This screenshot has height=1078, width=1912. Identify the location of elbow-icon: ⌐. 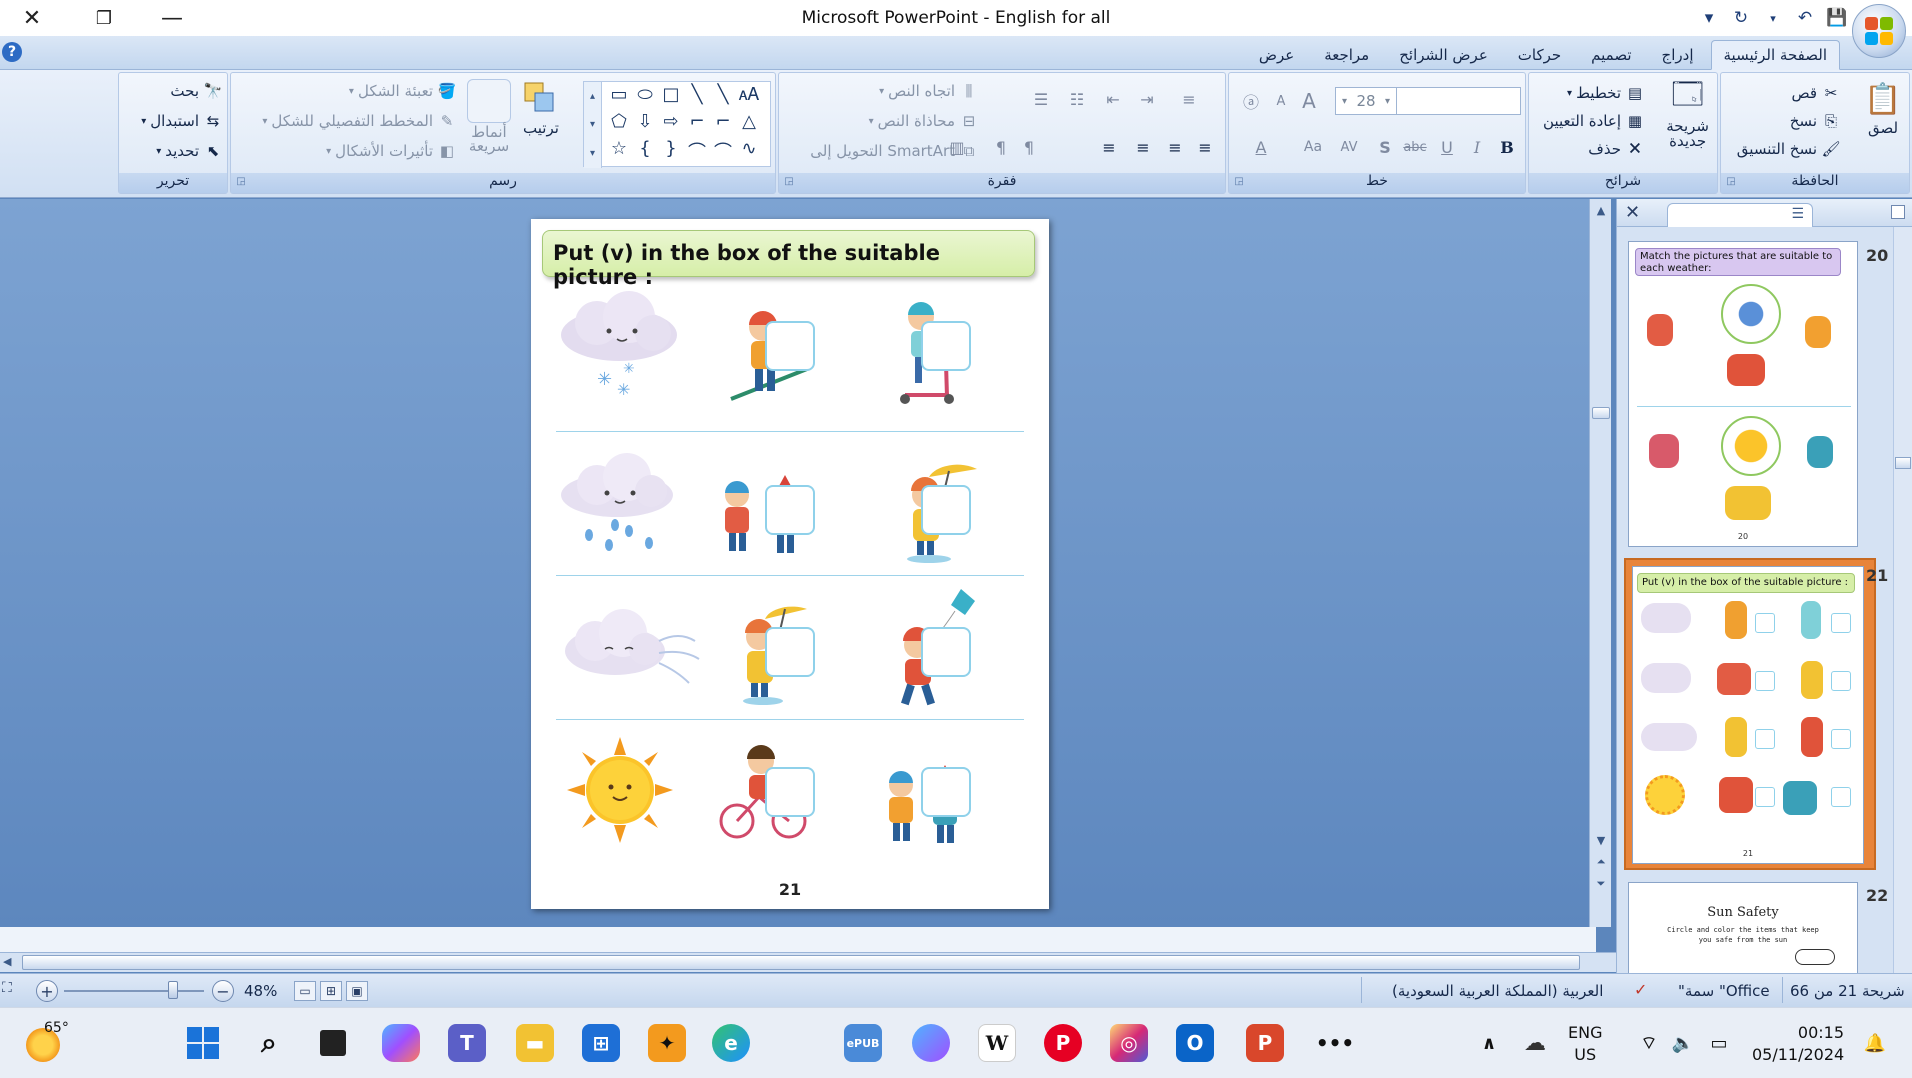
(697, 124).